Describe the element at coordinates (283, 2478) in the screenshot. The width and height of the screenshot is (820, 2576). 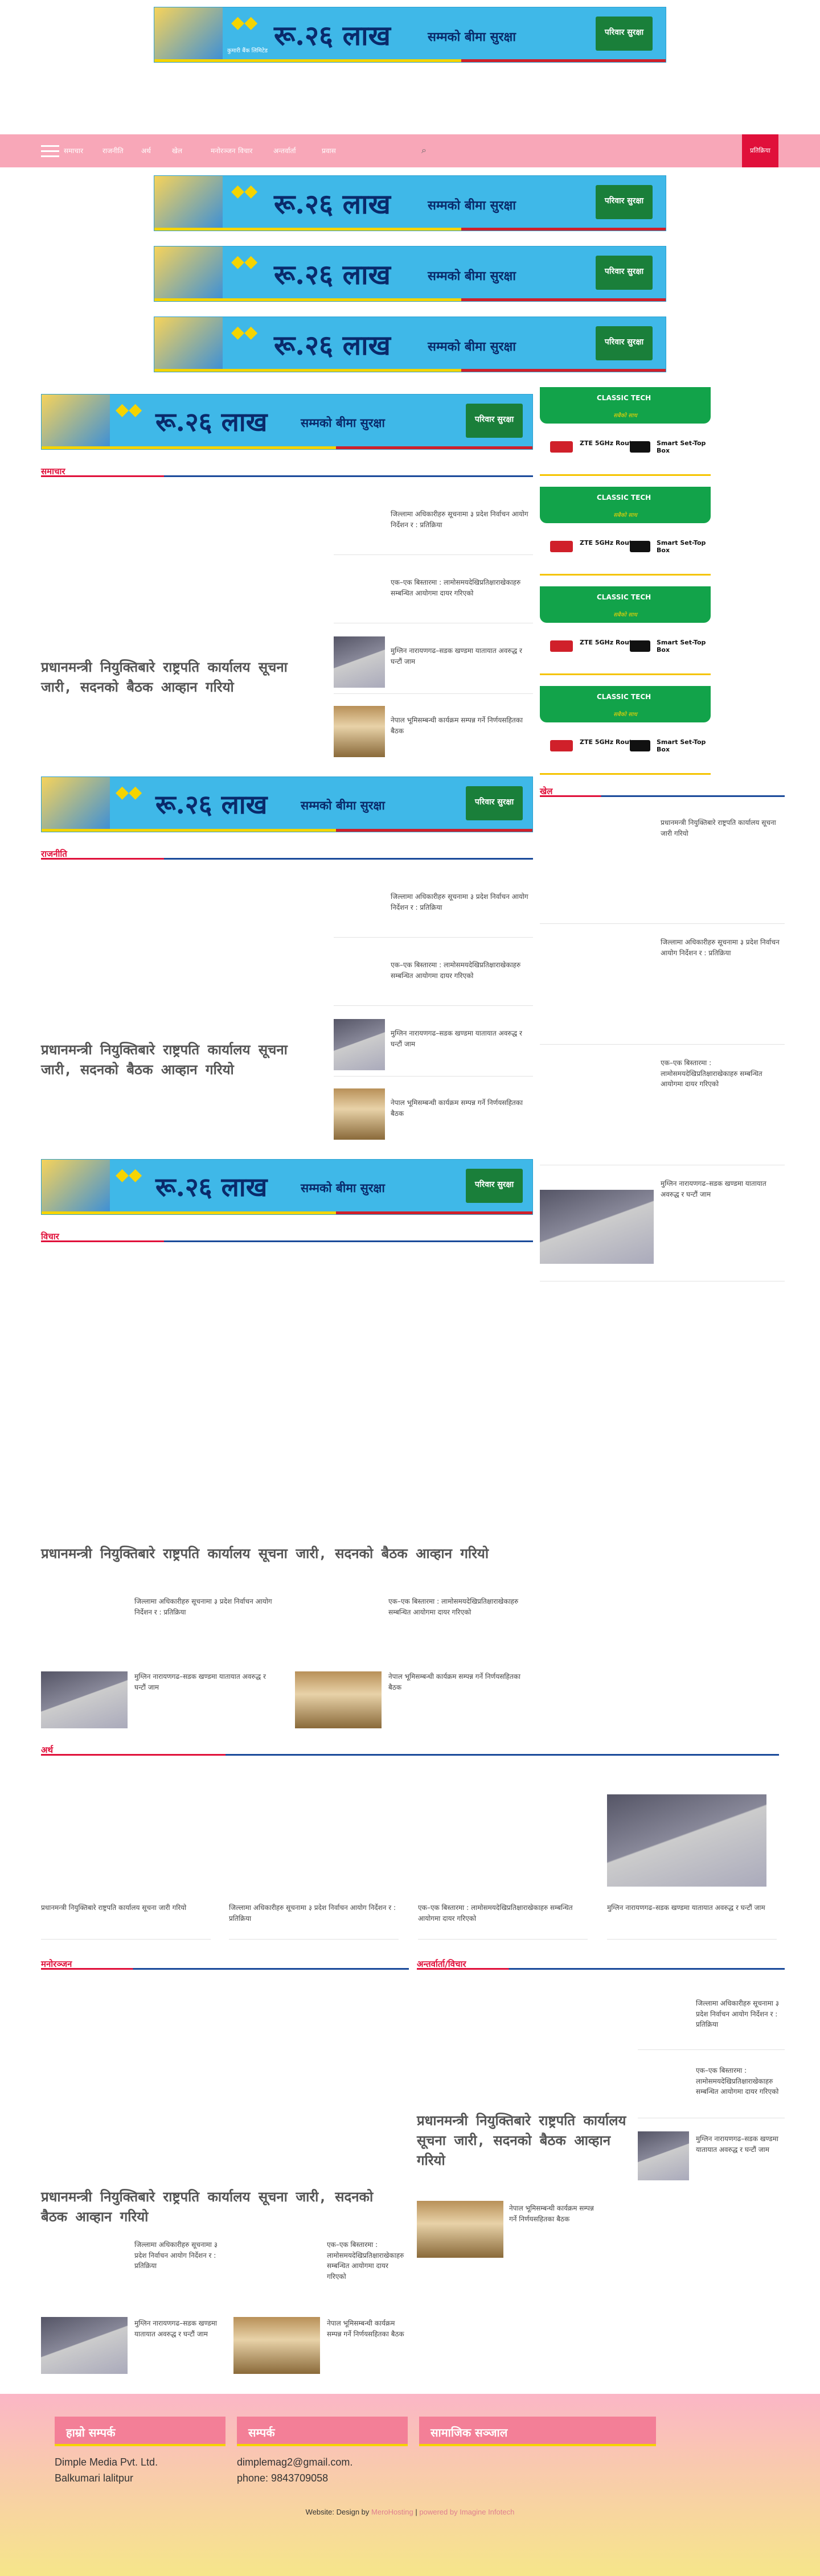
I see `footer-phone: phone: 9843709058` at that location.